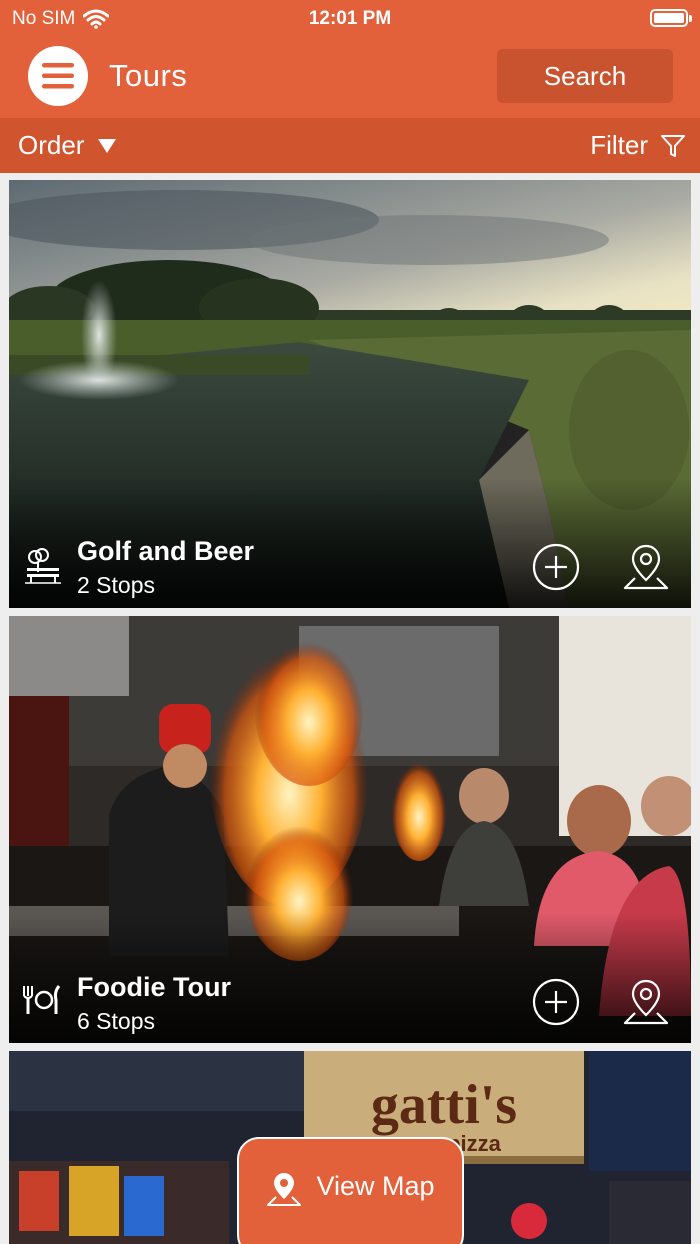 The width and height of the screenshot is (700, 1244). Describe the element at coordinates (673, 145) in the screenshot. I see `funnel-icon` at that location.